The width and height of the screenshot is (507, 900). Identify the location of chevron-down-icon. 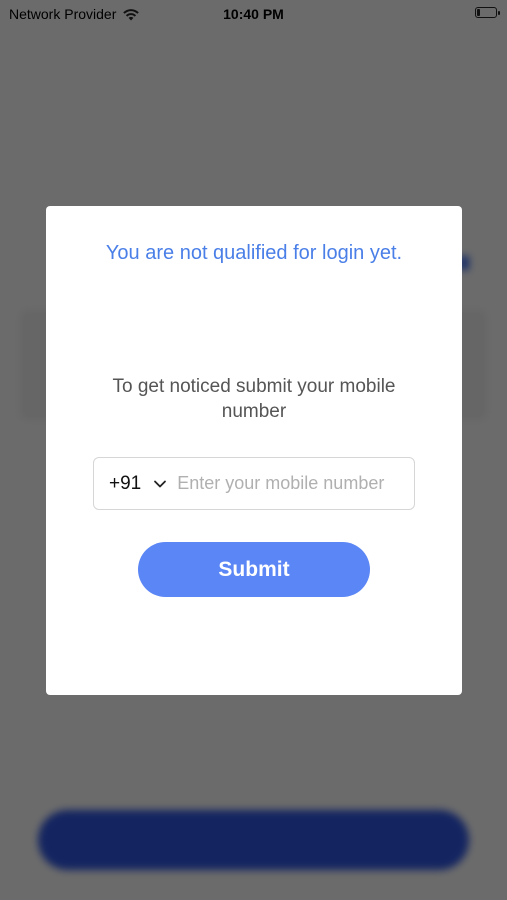
(160, 483).